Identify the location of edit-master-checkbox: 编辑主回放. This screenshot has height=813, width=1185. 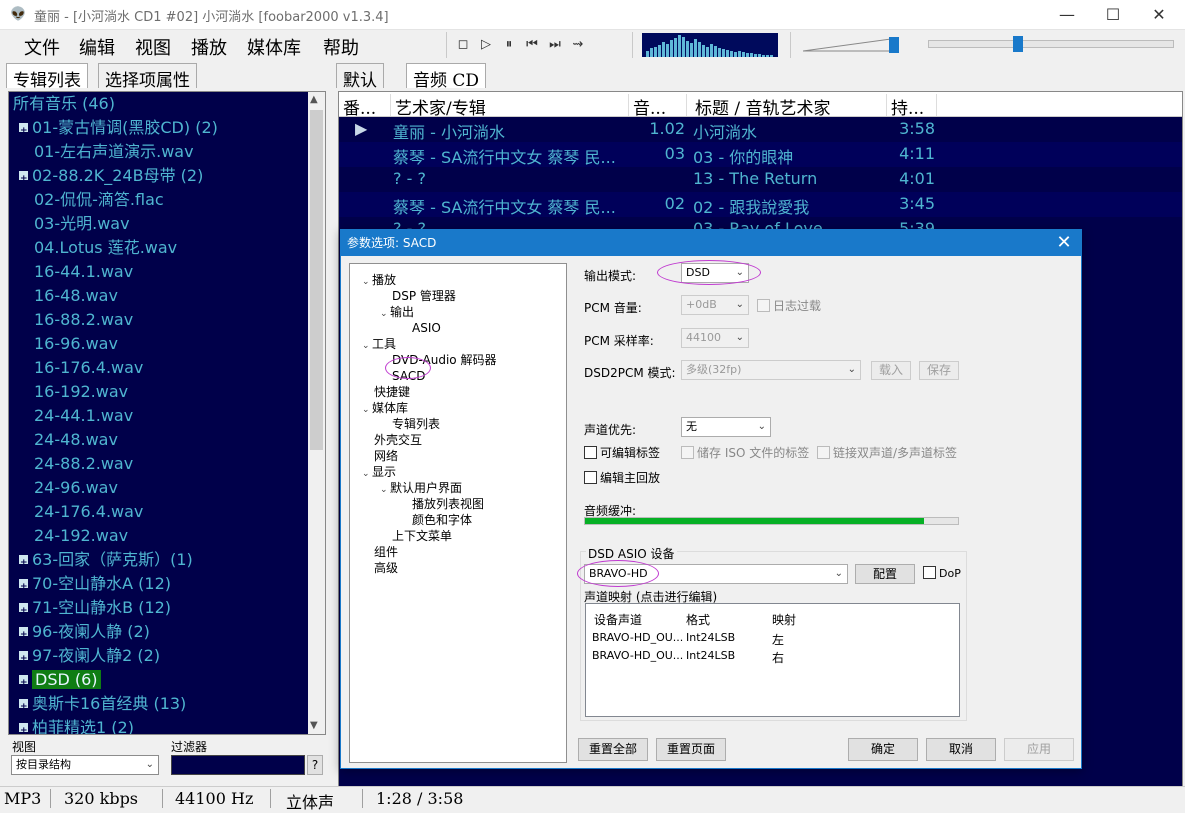
(622, 477).